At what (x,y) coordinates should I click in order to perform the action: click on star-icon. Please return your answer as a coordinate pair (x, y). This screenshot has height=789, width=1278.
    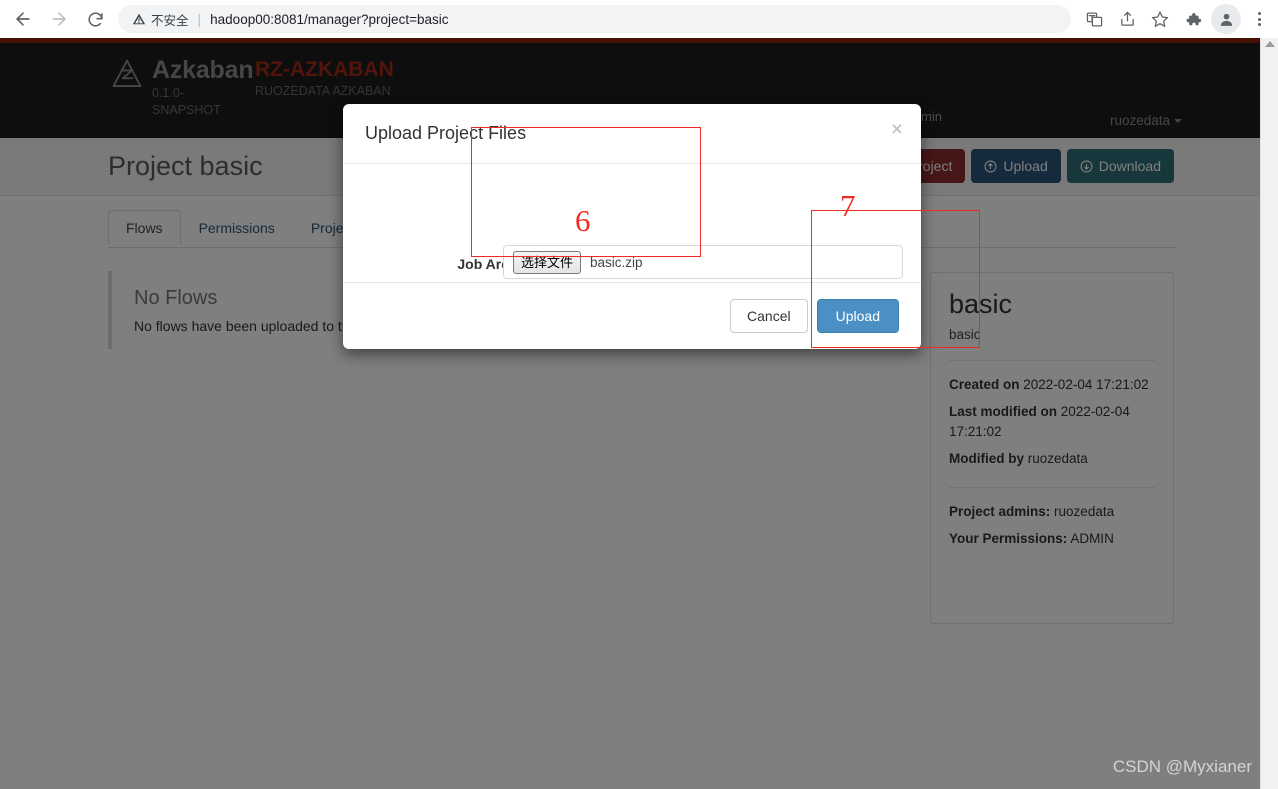
    Looking at the image, I should click on (1160, 19).